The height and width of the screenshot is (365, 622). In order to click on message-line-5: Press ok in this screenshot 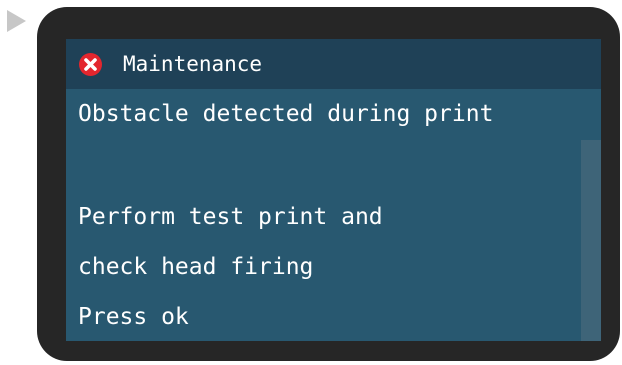, I will do `click(133, 317)`.